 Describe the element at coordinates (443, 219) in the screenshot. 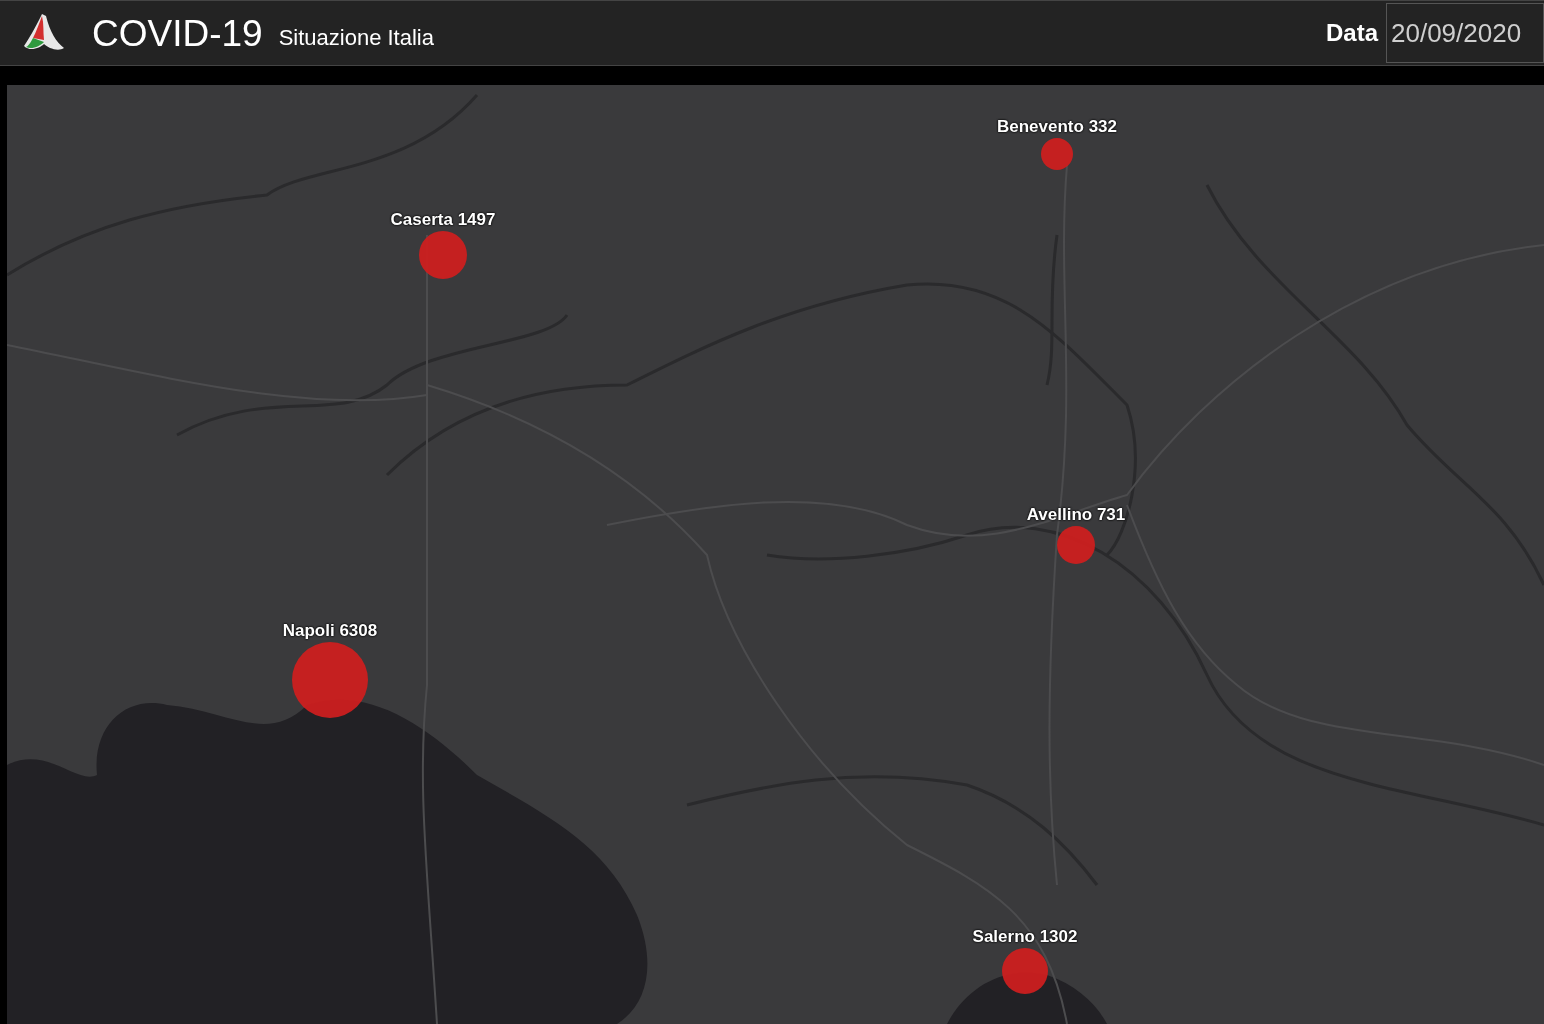

I see `marker-label: Caserta 1497` at that location.